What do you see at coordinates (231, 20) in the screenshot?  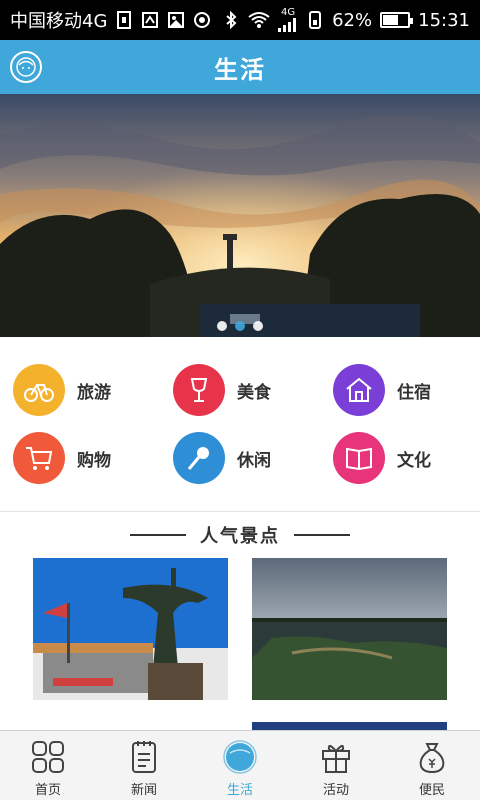 I see `bluetooth-icon` at bounding box center [231, 20].